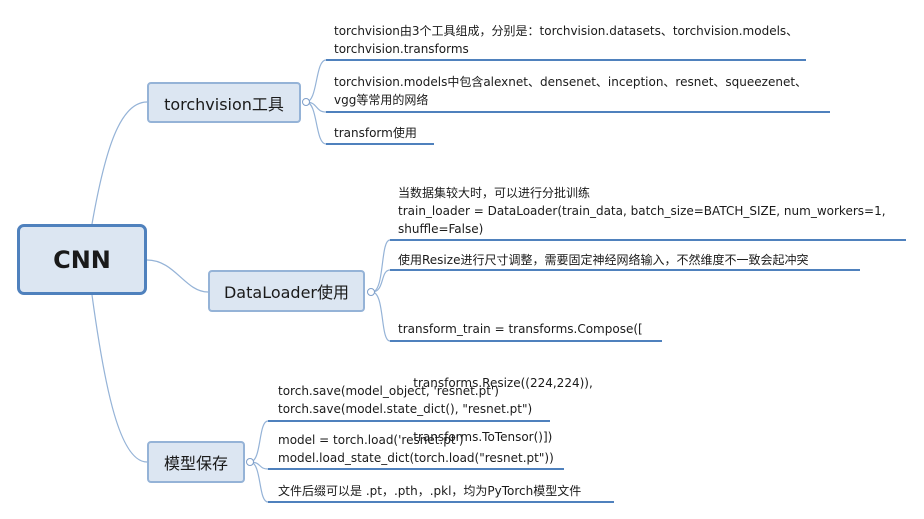 The image size is (924, 519). Describe the element at coordinates (401, 49) in the screenshot. I see `leaf-line: torchvision.transforms` at that location.